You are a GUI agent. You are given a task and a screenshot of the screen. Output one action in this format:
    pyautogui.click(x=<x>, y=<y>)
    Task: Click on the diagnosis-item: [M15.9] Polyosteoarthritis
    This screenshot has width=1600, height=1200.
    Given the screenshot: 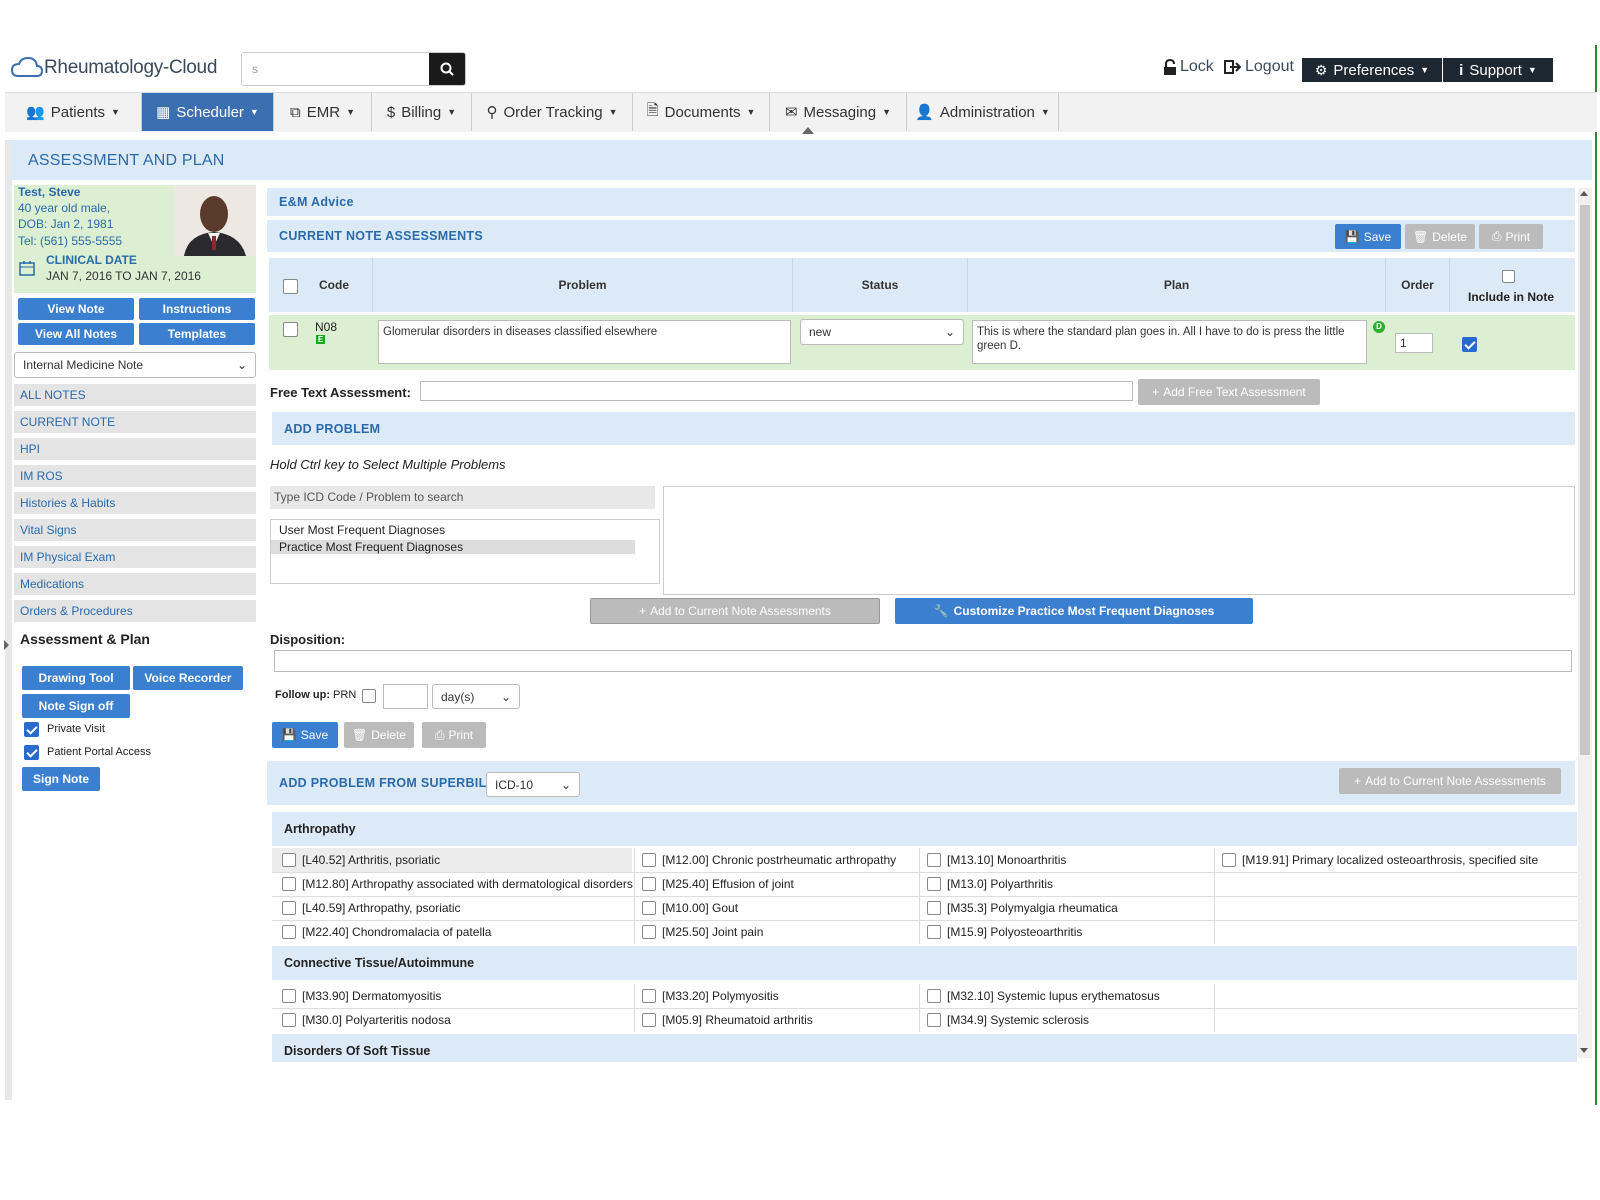 What is the action you would take?
    pyautogui.click(x=1004, y=932)
    